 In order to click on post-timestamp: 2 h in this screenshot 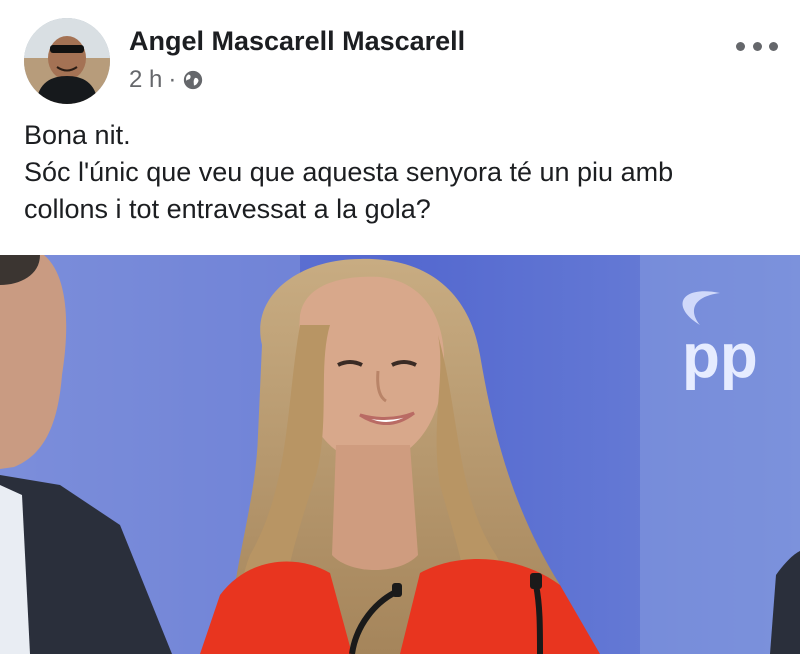, I will do `click(145, 80)`.